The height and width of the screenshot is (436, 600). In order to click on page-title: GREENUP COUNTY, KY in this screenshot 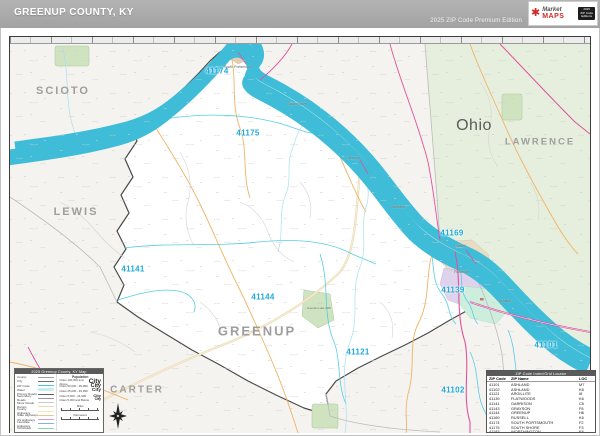, I will do `click(74, 12)`.